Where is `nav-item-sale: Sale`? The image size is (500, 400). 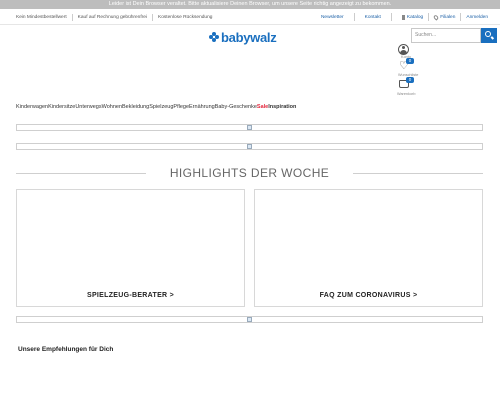 nav-item-sale: Sale is located at coordinates (262, 107).